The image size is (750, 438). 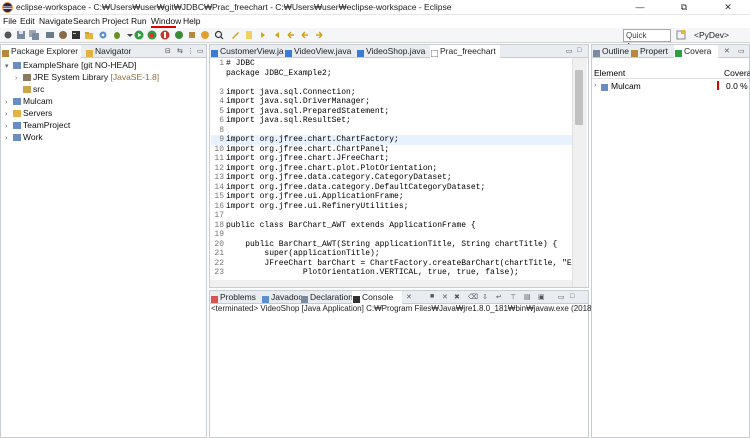 I want to click on new-package-icon, so click(x=192, y=35).